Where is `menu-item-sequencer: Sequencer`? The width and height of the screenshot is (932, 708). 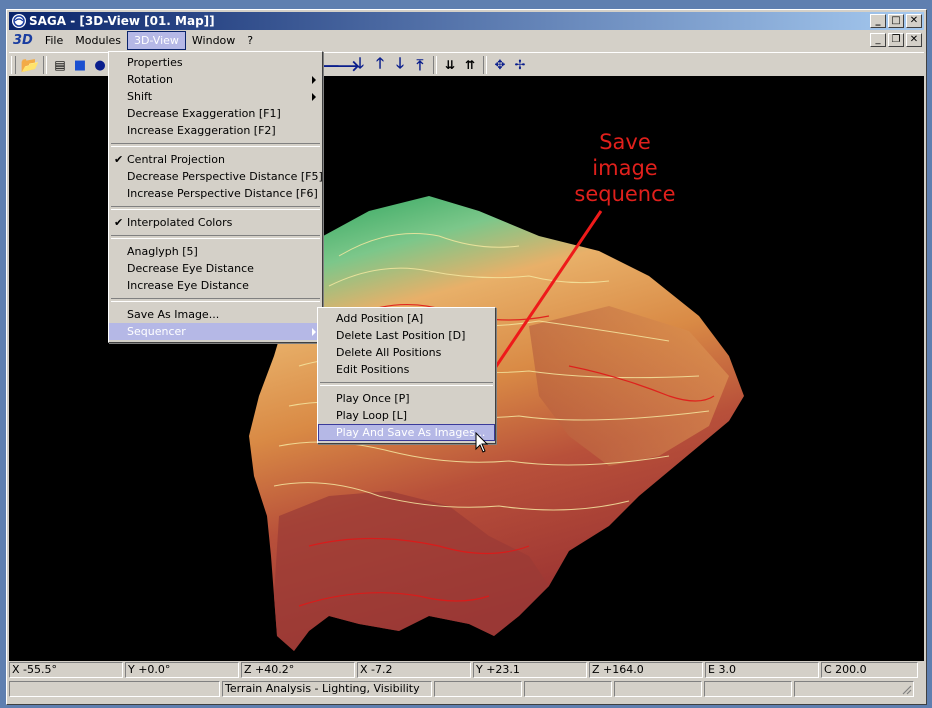
menu-item-sequencer: Sequencer is located at coordinates (215, 331).